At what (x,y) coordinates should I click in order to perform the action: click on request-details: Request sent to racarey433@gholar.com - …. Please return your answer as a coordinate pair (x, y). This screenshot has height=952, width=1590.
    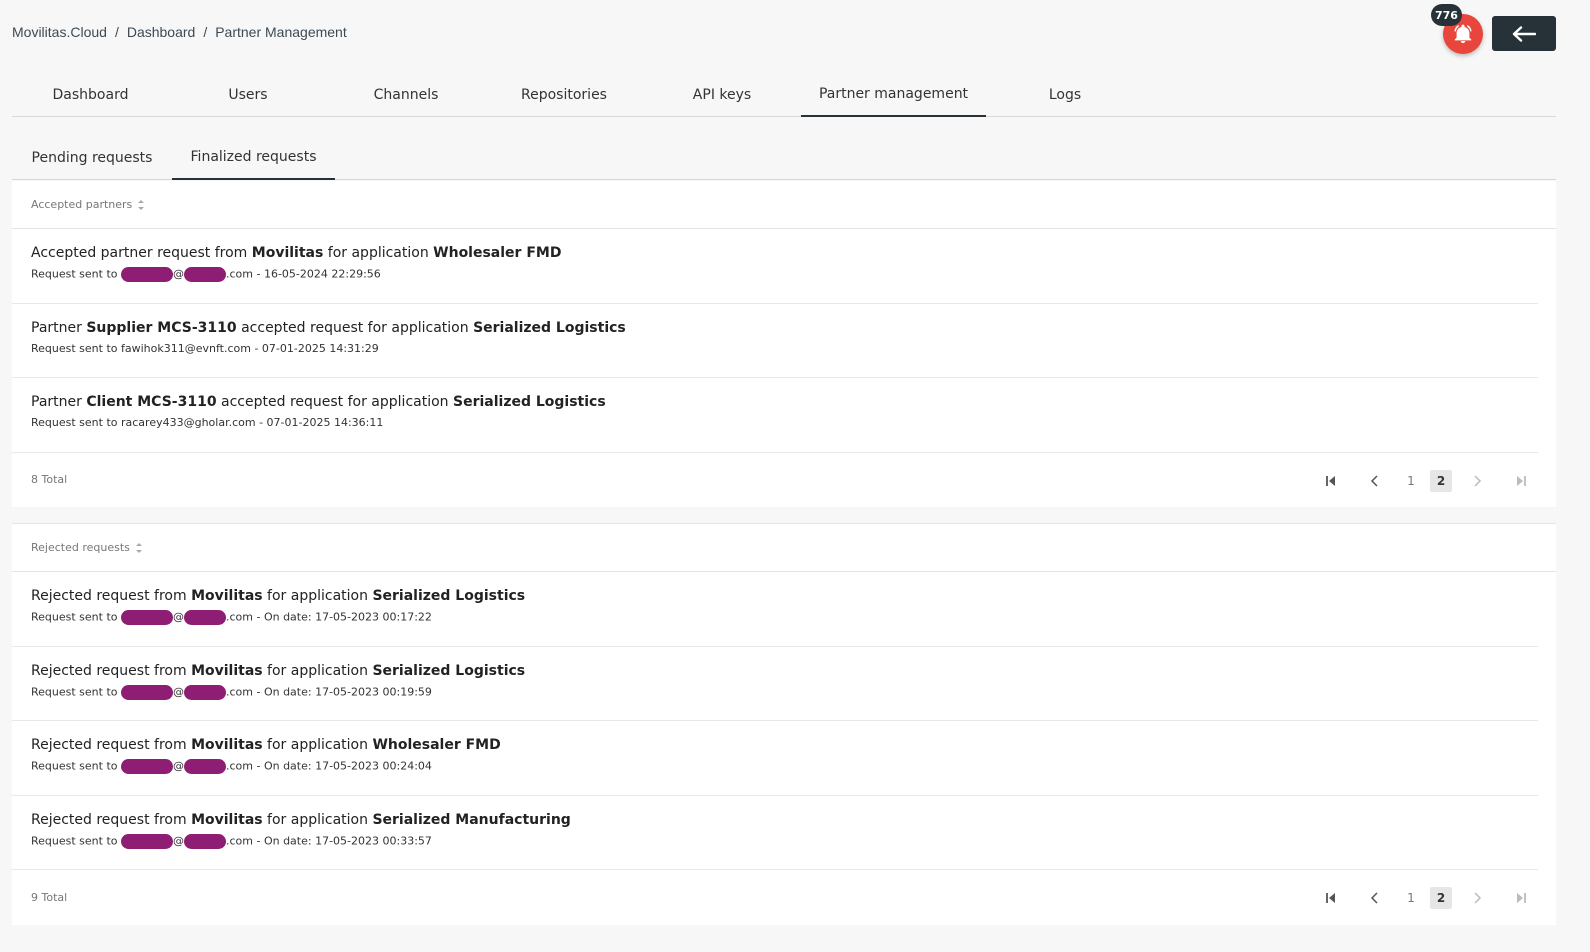
    Looking at the image, I should click on (784, 422).